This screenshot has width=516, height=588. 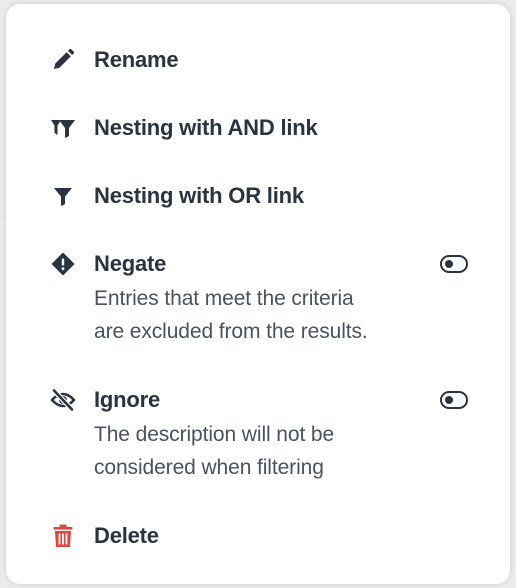 I want to click on ignore-toggle, so click(x=454, y=400).